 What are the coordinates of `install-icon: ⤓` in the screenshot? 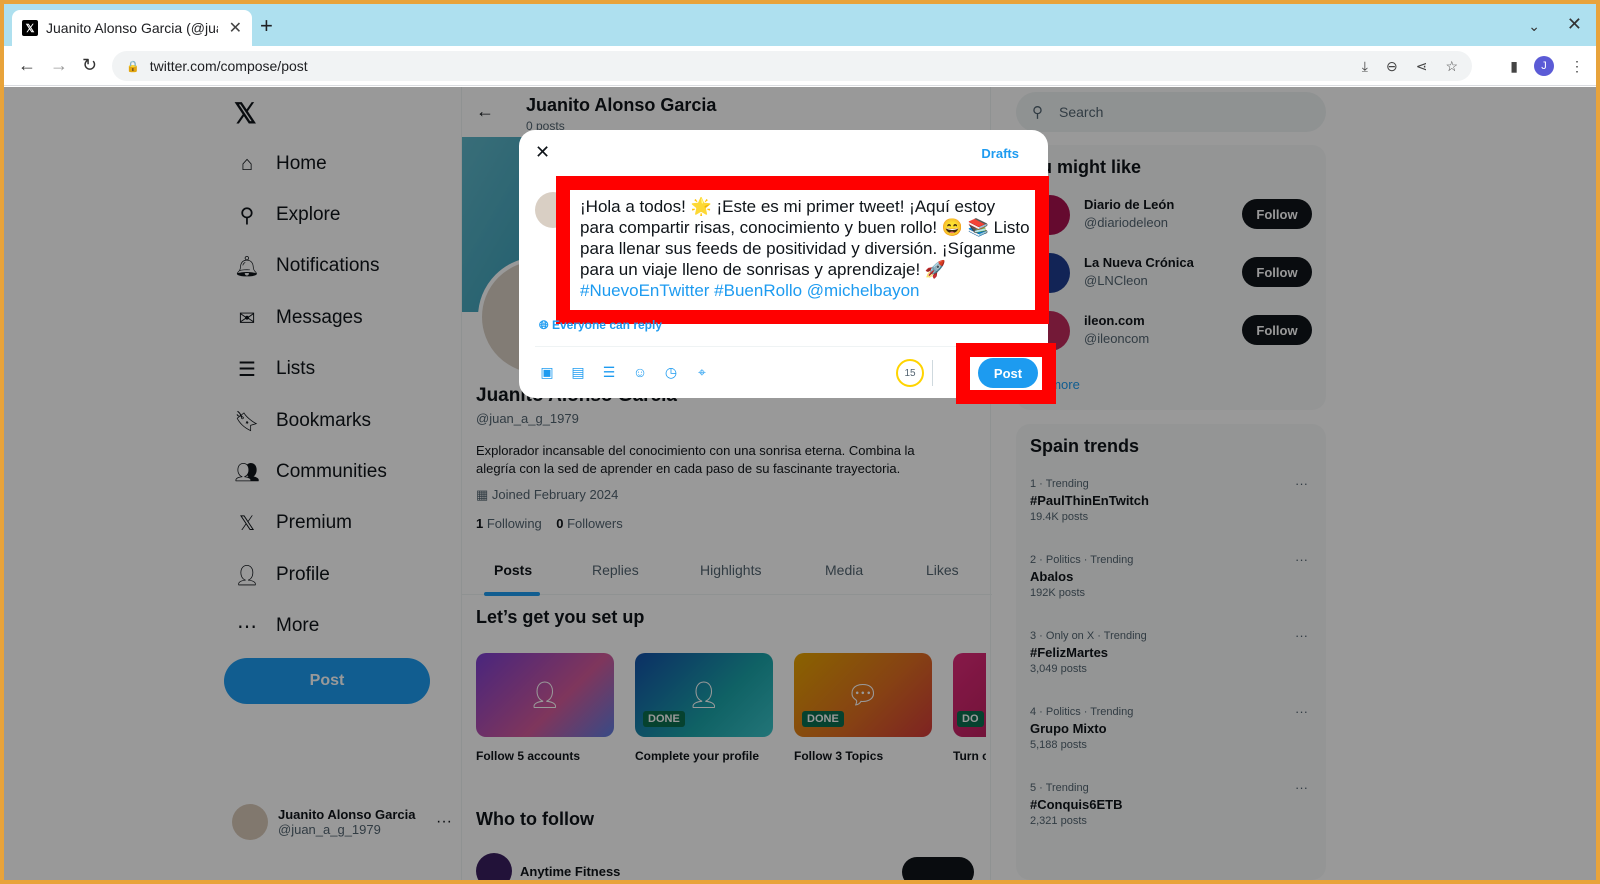 It's located at (1365, 66).